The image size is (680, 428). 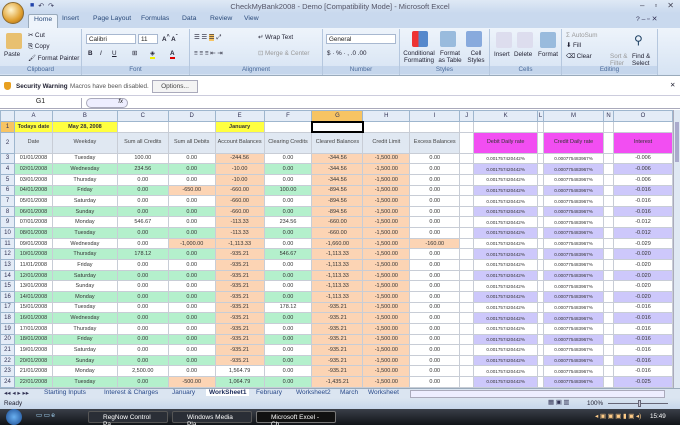 What do you see at coordinates (573, 307) in the screenshot?
I see `cell-m17: 0.000775483967%` at bounding box center [573, 307].